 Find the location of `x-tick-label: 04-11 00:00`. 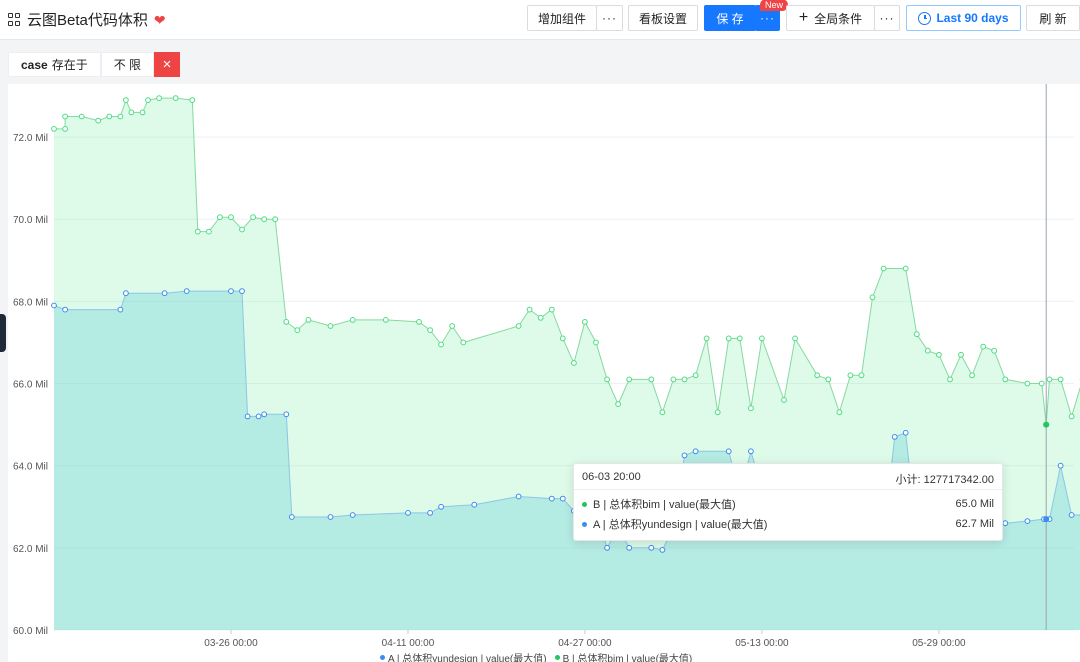

x-tick-label: 04-11 00:00 is located at coordinates (408, 643).